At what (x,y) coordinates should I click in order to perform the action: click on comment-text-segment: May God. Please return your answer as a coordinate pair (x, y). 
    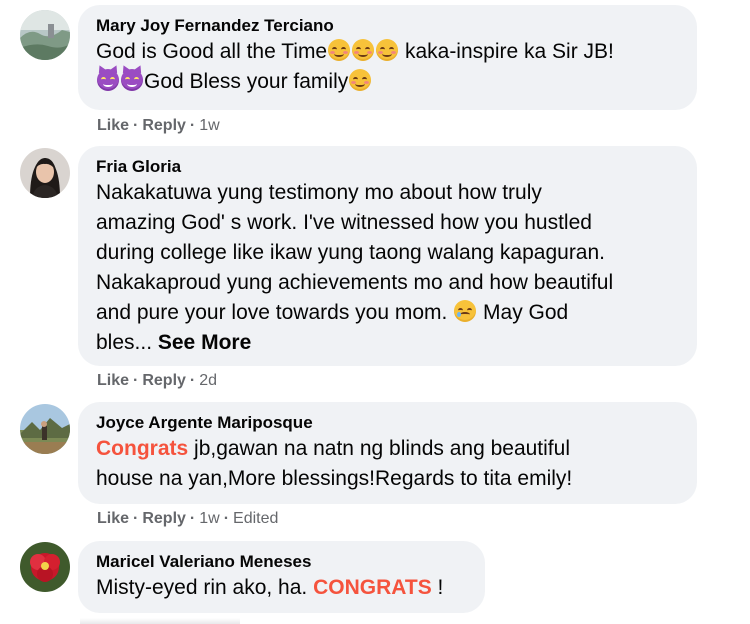
    Looking at the image, I should click on (523, 312).